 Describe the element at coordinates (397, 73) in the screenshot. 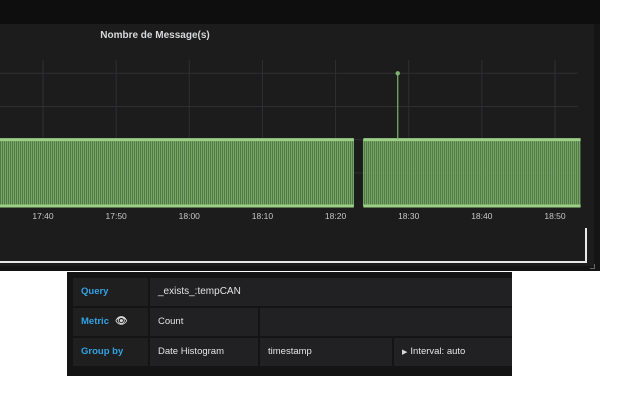

I see `spike-point` at that location.